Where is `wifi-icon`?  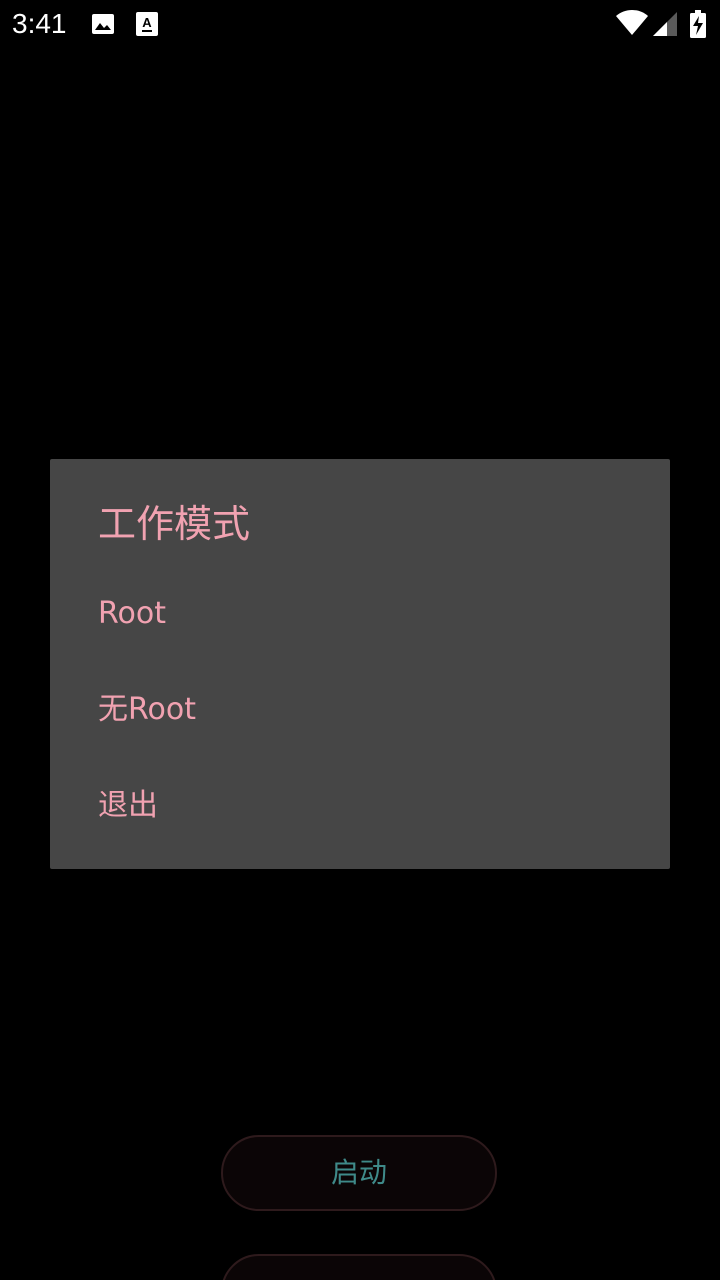 wifi-icon is located at coordinates (632, 25).